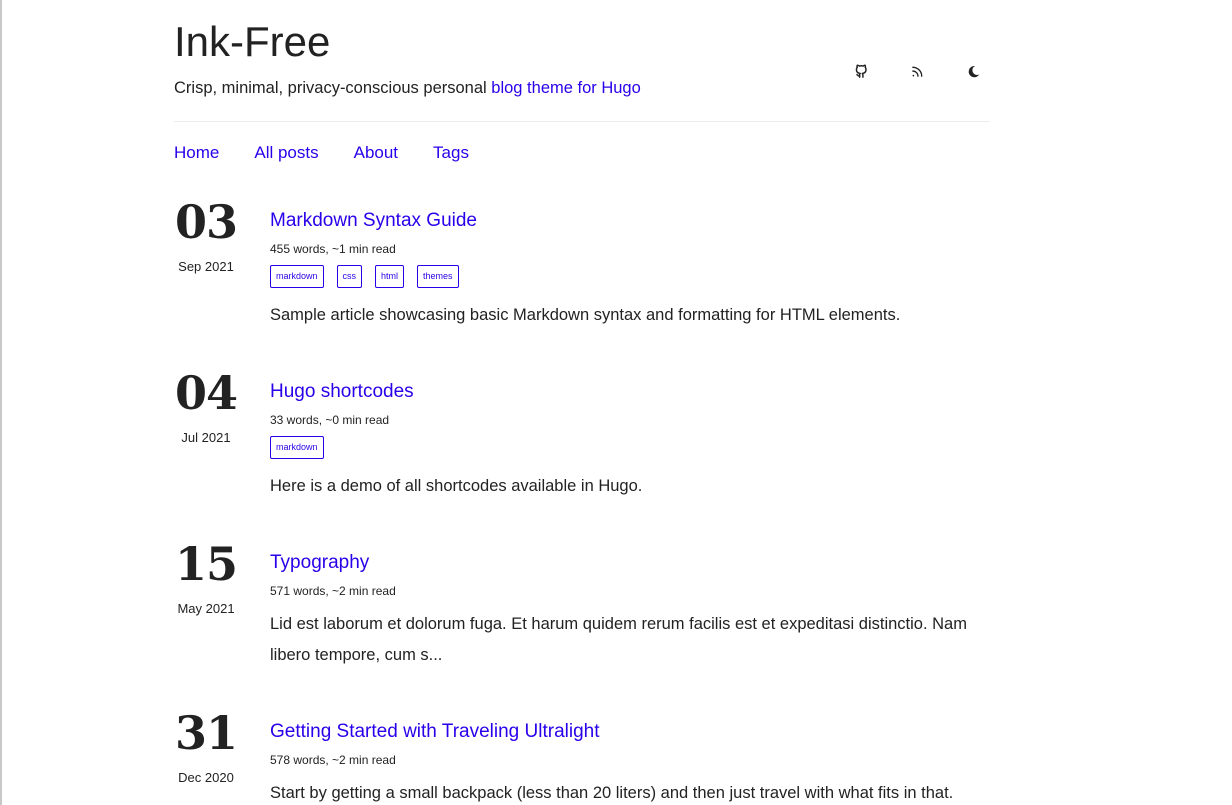 The height and width of the screenshot is (805, 1232). What do you see at coordinates (630, 276) in the screenshot?
I see `post-tags: markdown css html themes` at bounding box center [630, 276].